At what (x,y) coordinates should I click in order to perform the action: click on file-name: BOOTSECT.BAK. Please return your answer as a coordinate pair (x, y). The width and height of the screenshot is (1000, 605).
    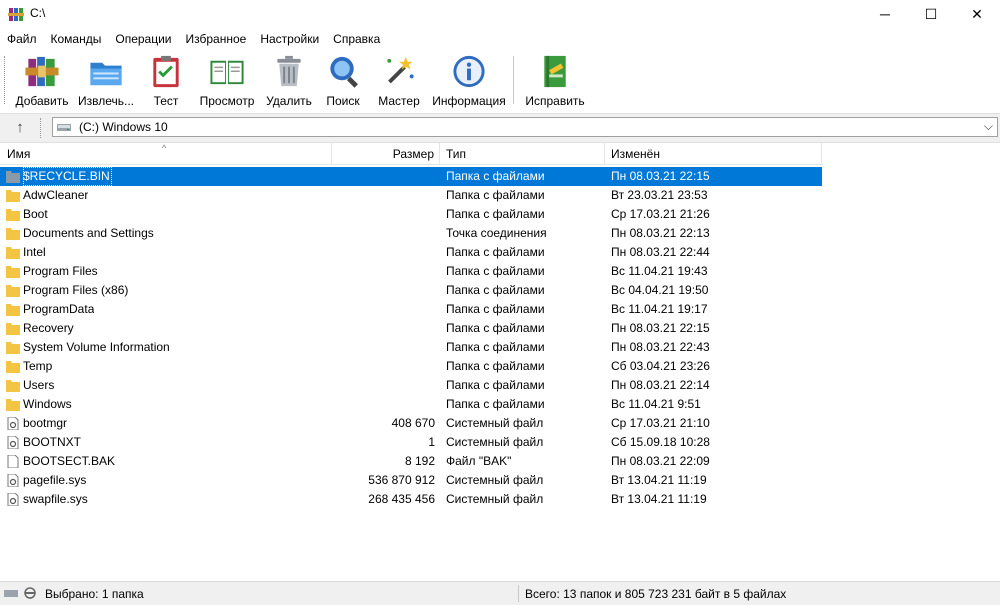
    Looking at the image, I should click on (69, 461).